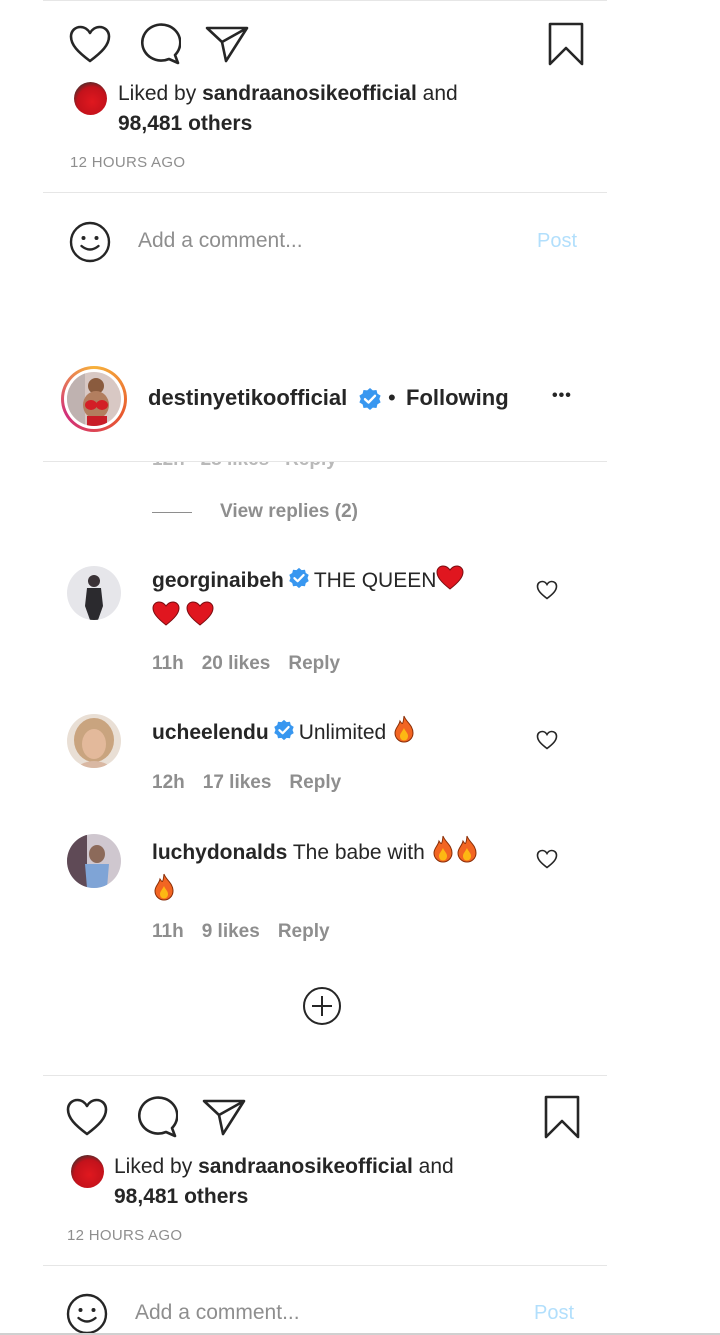 This screenshot has width=720, height=1335. What do you see at coordinates (218, 580) in the screenshot?
I see `comment-username: georginaibeh` at bounding box center [218, 580].